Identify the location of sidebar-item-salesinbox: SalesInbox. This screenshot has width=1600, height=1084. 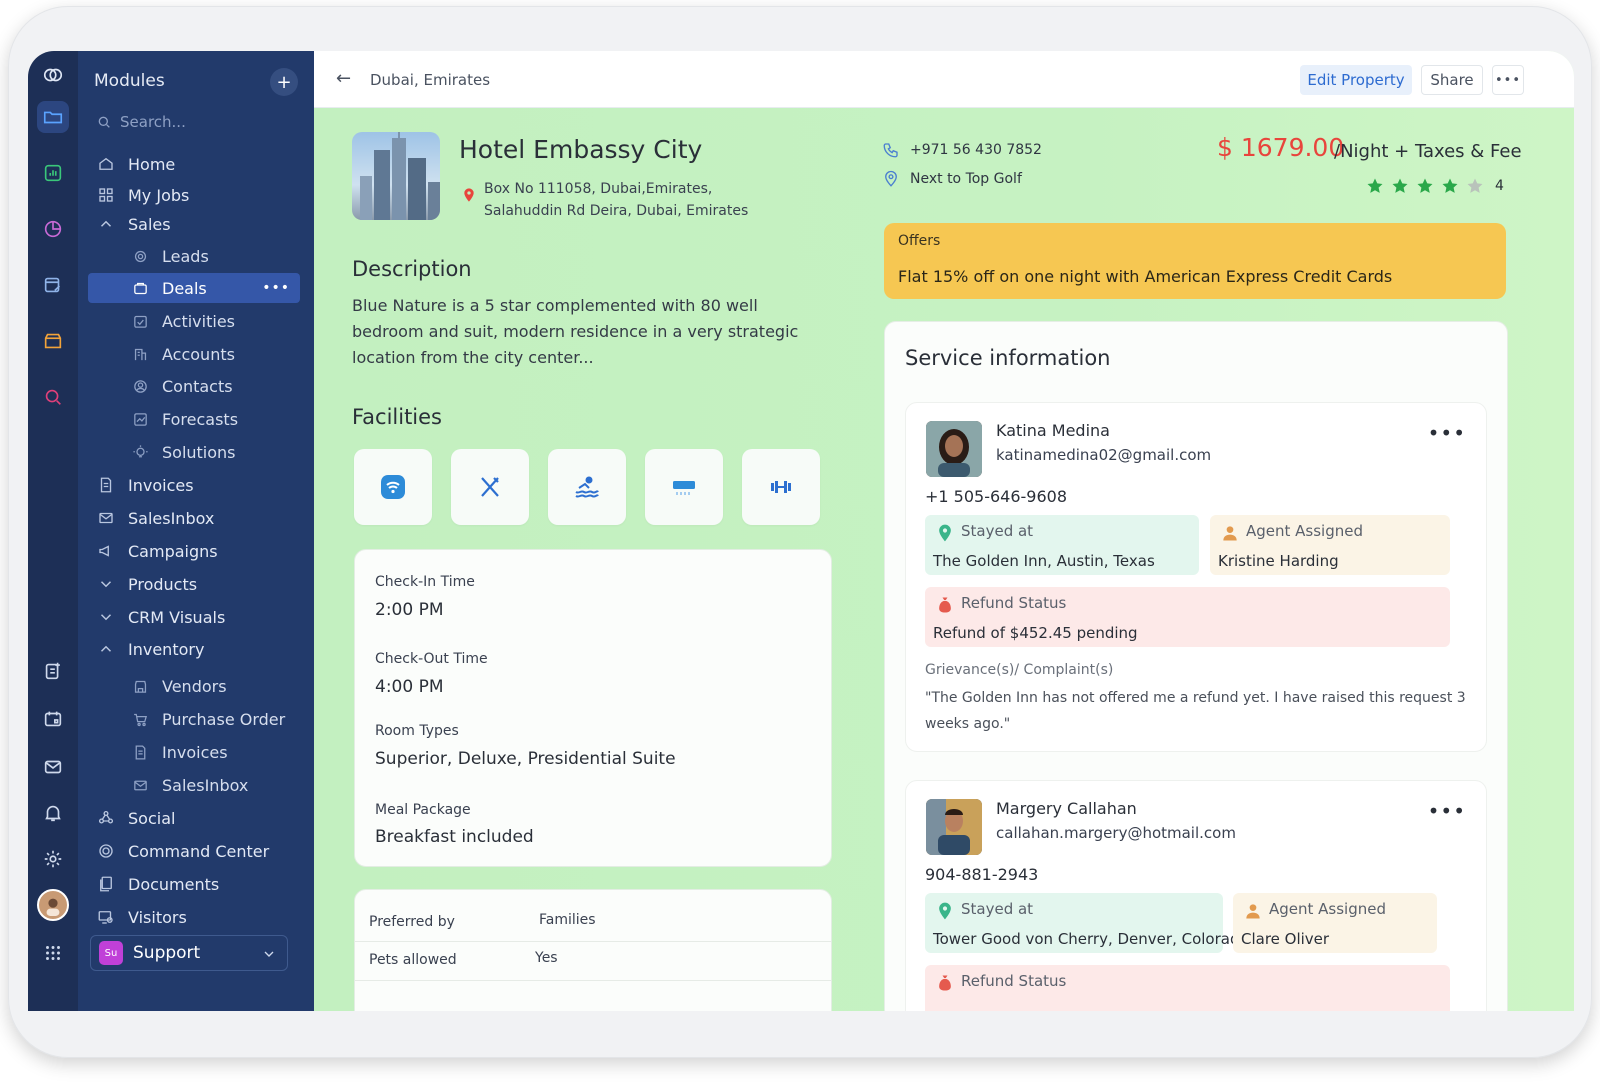
(196, 518).